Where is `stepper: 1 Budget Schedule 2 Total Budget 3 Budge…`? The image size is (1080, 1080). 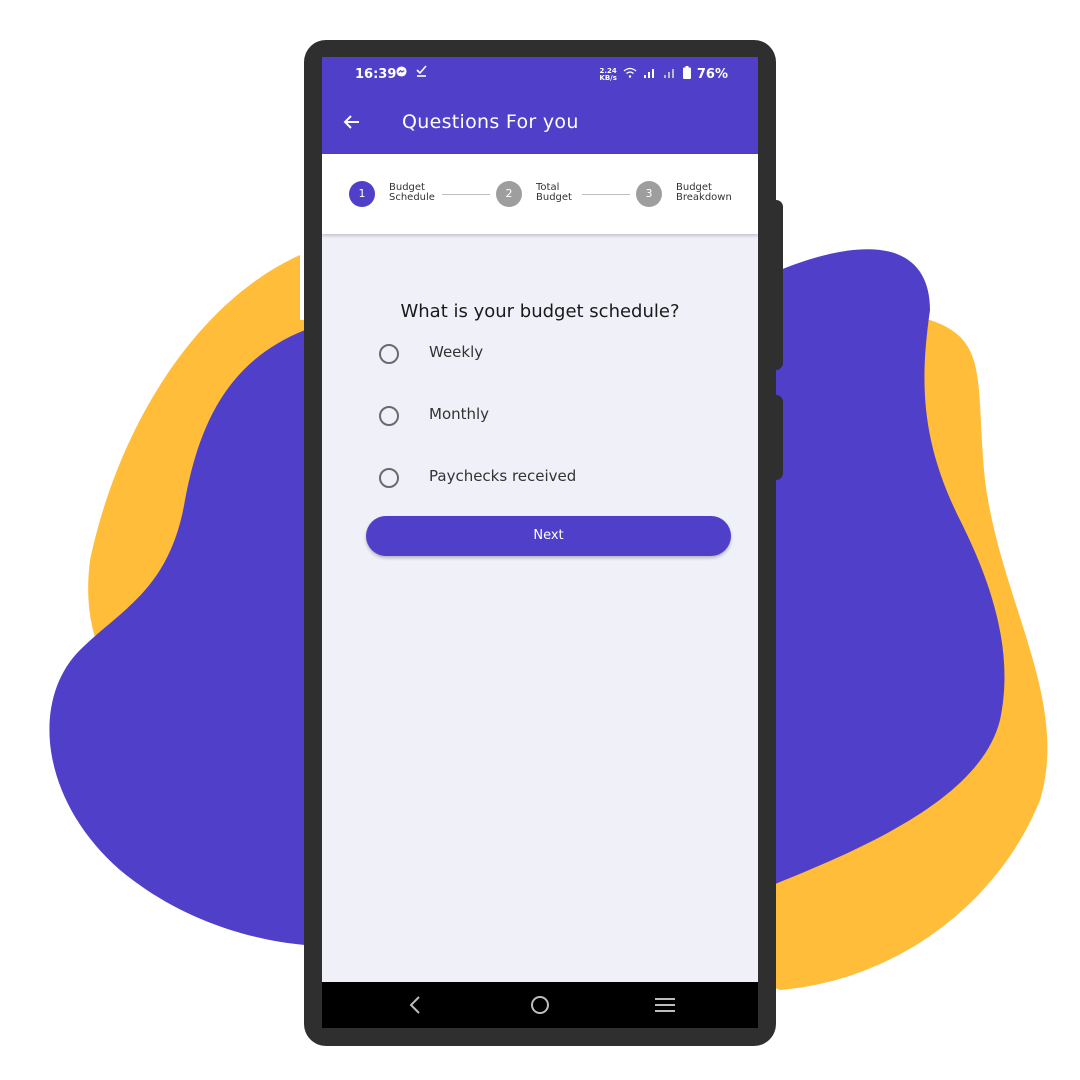 stepper: 1 Budget Schedule 2 Total Budget 3 Budge… is located at coordinates (540, 194).